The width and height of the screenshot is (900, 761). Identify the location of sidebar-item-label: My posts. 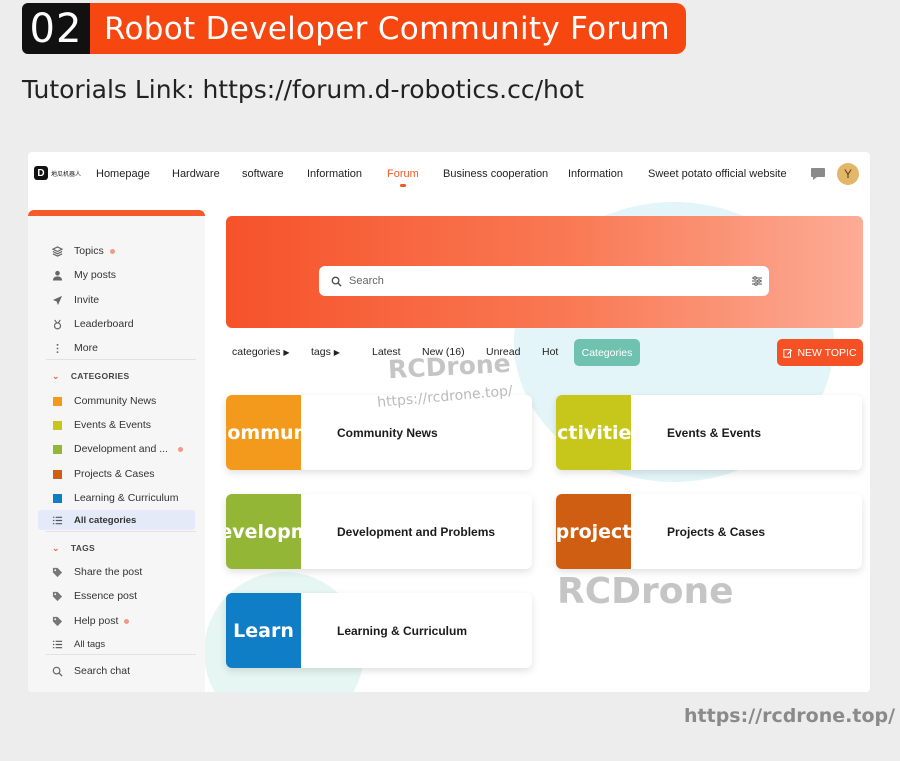
(95, 275).